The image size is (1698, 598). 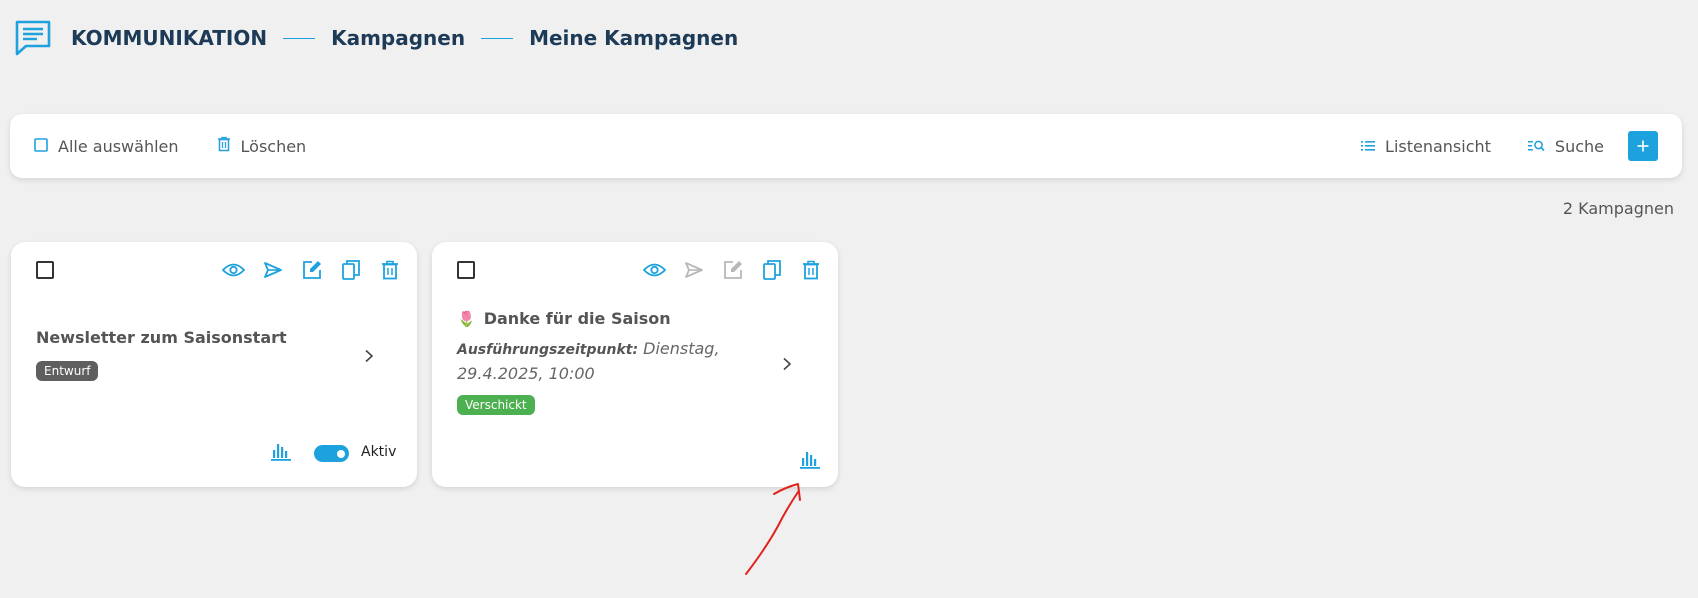 What do you see at coordinates (331, 453) in the screenshot?
I see `active-toggle` at bounding box center [331, 453].